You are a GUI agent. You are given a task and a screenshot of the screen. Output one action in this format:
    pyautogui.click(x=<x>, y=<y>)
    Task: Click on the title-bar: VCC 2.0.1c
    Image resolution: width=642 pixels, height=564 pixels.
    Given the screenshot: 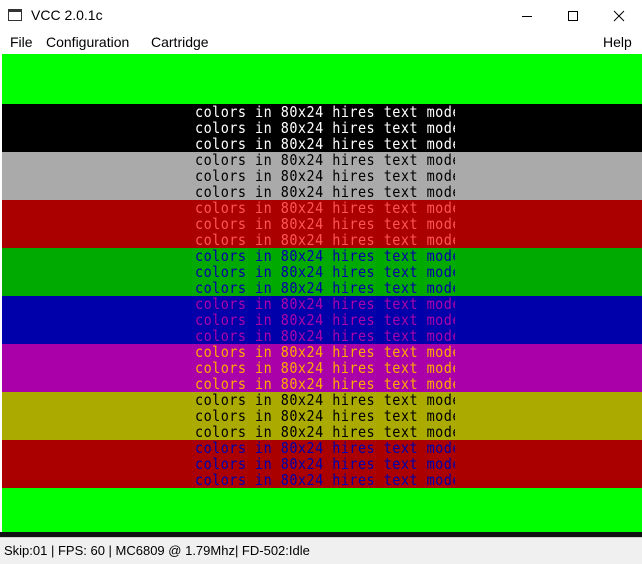 What is the action you would take?
    pyautogui.click(x=321, y=15)
    